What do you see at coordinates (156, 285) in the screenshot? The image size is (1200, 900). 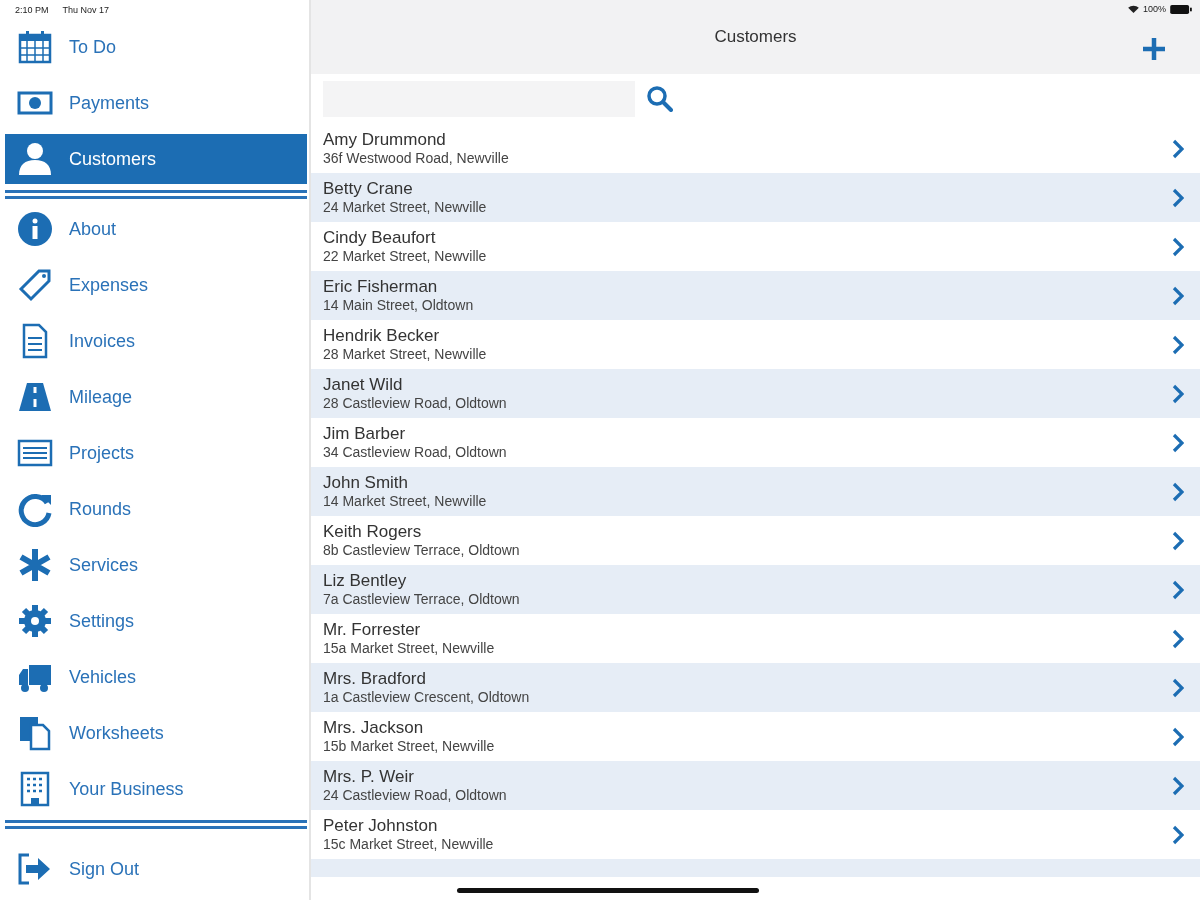 I see `sidebar-item: Expenses` at bounding box center [156, 285].